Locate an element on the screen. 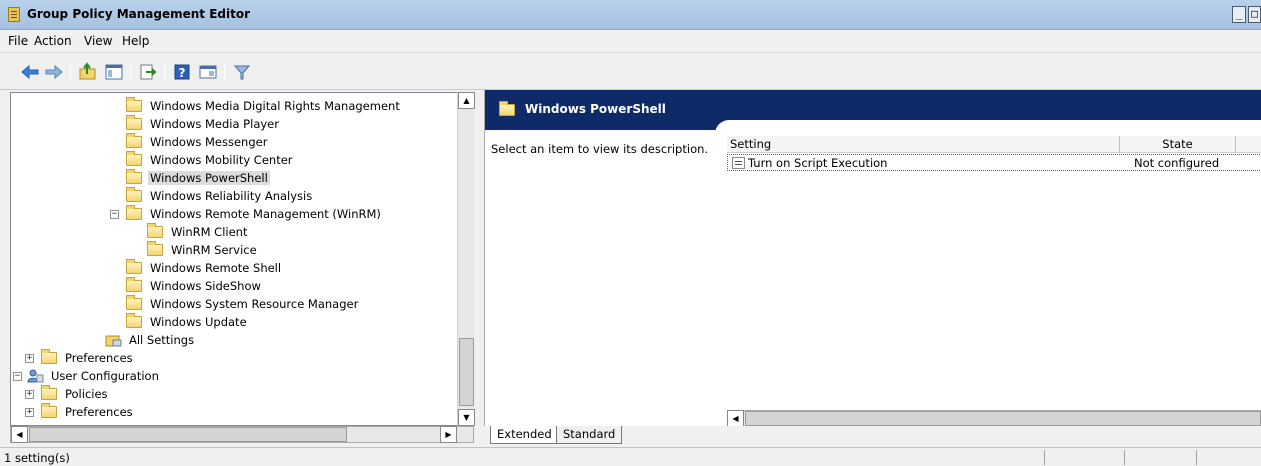 The height and width of the screenshot is (466, 1261). scroll-up-arrow-icon: ▲ is located at coordinates (466, 100).